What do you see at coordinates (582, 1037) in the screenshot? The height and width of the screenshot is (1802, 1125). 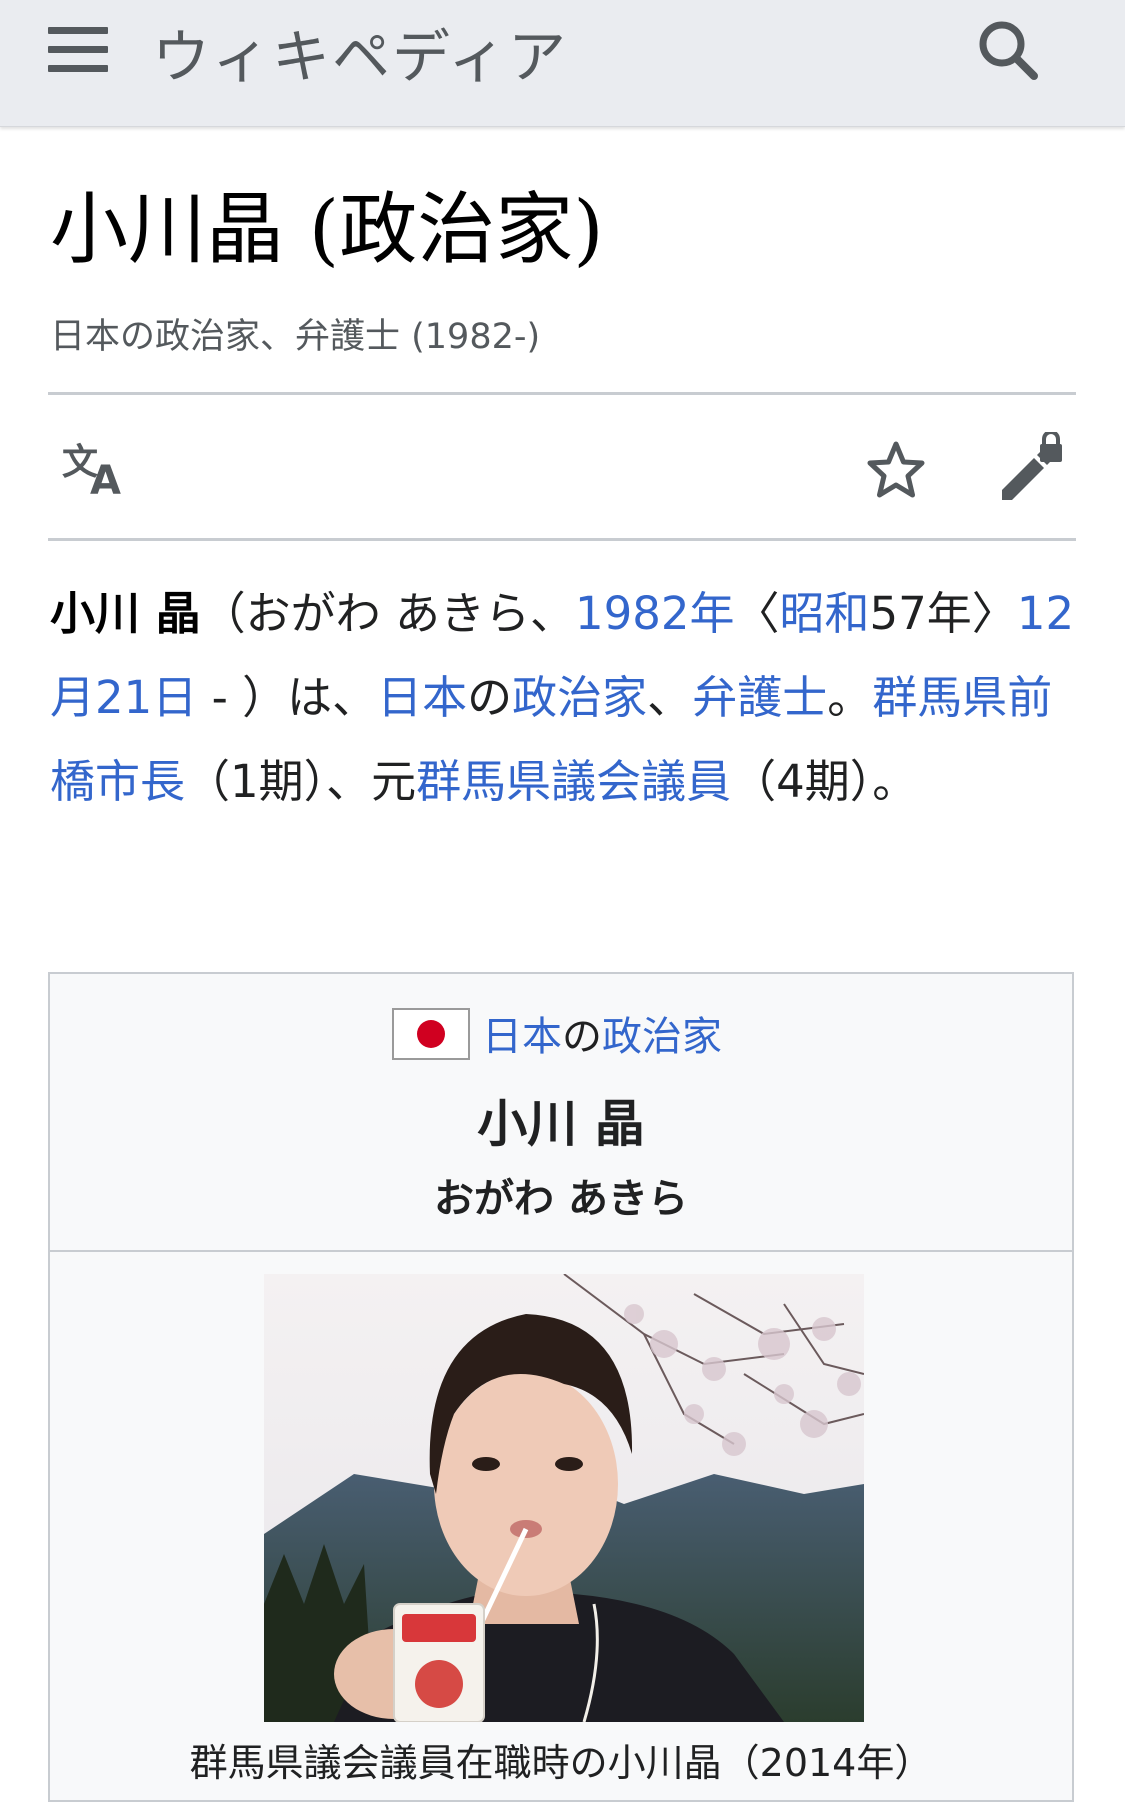 I see `infobox-category-particle: の` at bounding box center [582, 1037].